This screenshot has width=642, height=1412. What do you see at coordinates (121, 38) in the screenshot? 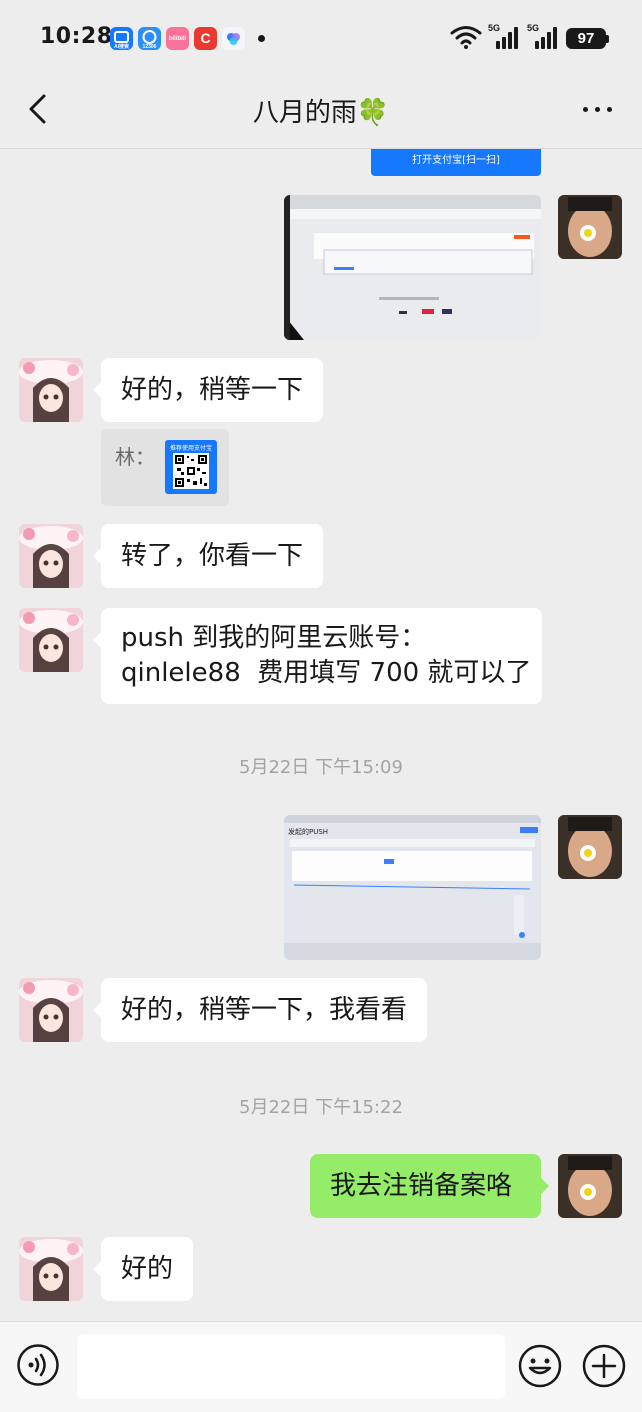
I see `app-icon-1: AI搜索` at bounding box center [121, 38].